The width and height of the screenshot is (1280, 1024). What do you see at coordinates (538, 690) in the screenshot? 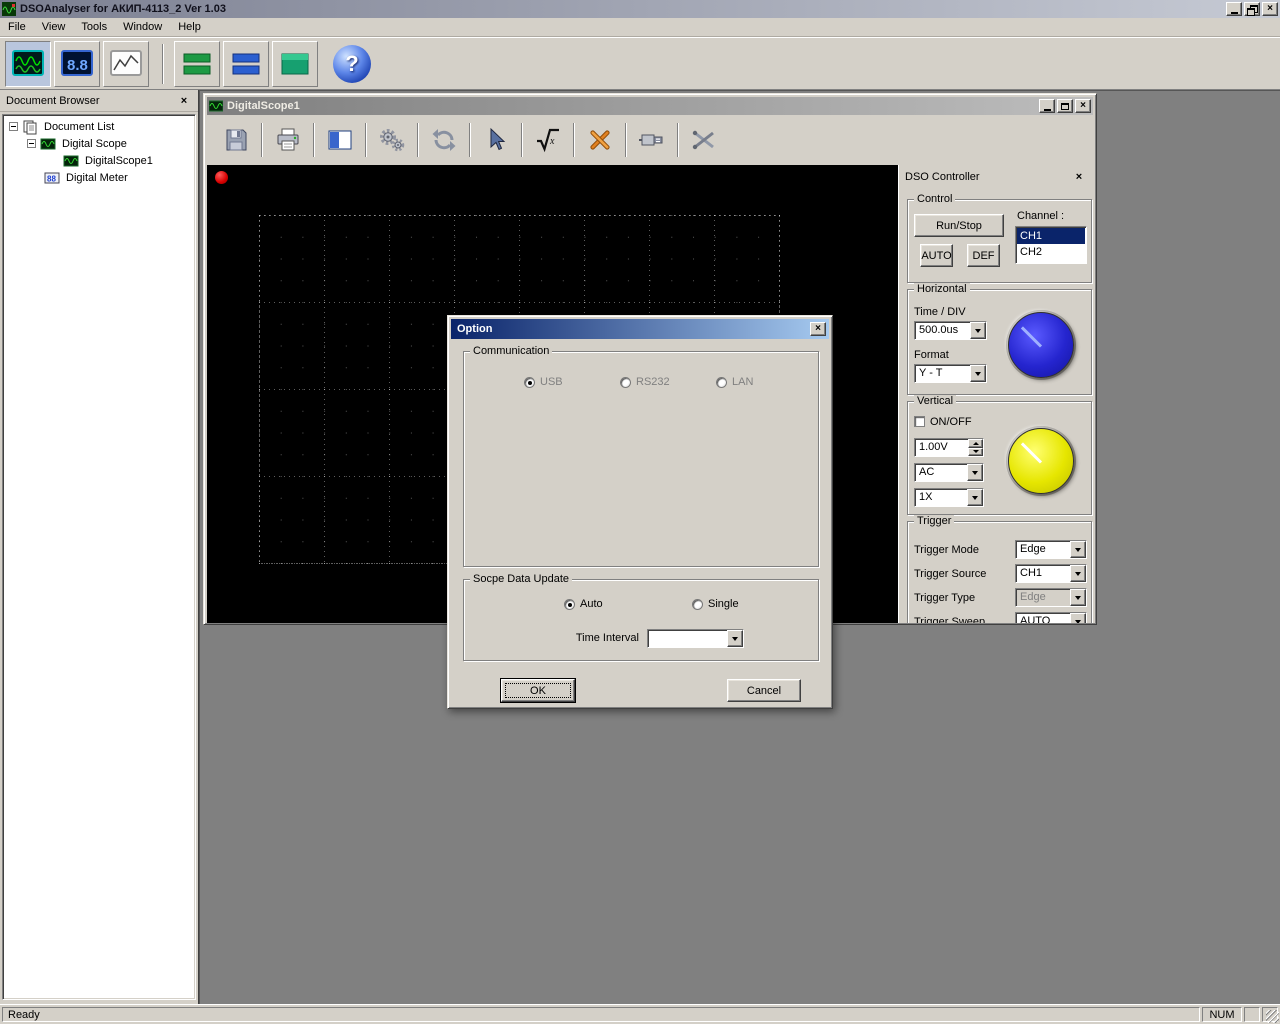
I see `ok-button: OK` at bounding box center [538, 690].